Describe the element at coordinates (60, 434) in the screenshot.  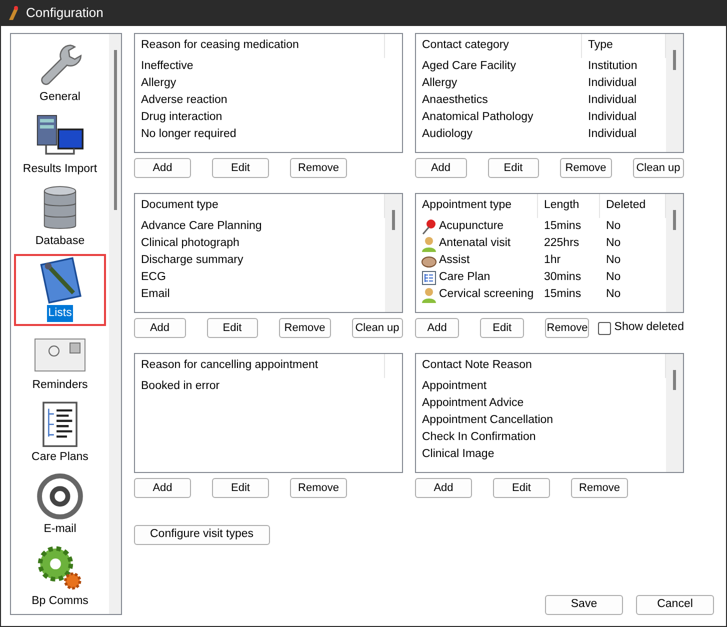
I see `sidebar-item: Care Plans` at that location.